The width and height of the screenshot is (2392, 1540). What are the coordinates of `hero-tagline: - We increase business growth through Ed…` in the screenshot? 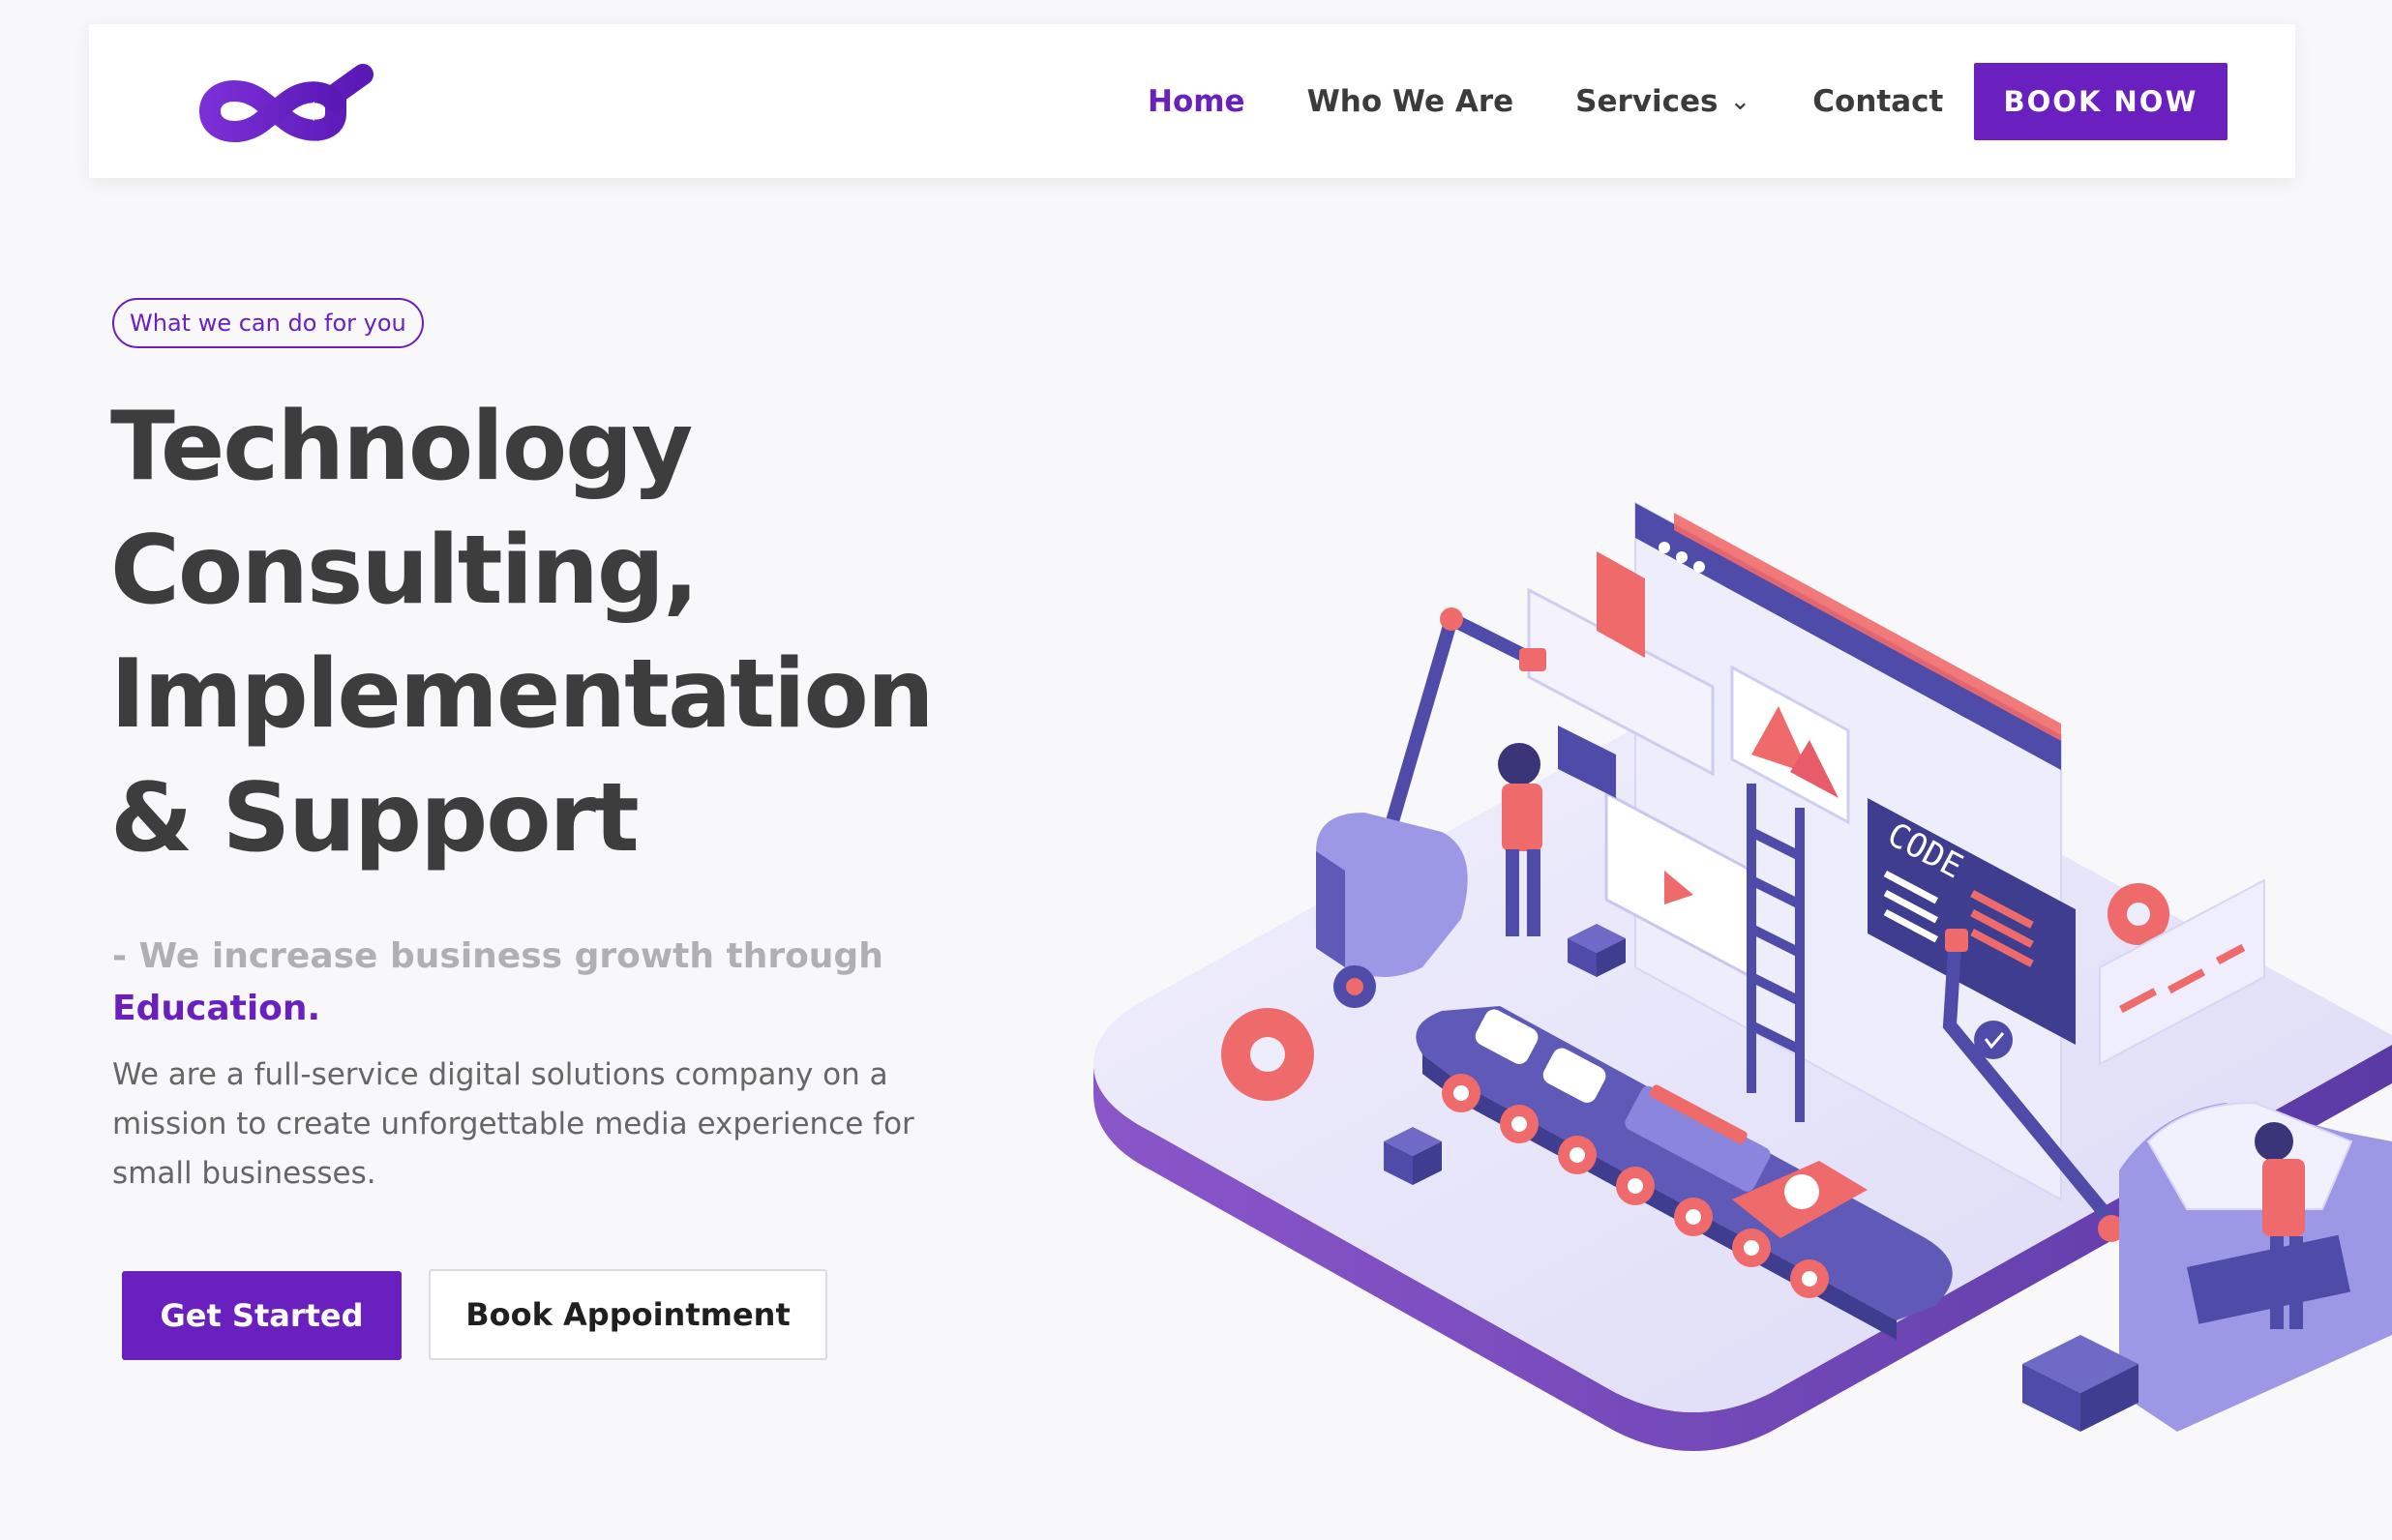 It's located at (547, 983).